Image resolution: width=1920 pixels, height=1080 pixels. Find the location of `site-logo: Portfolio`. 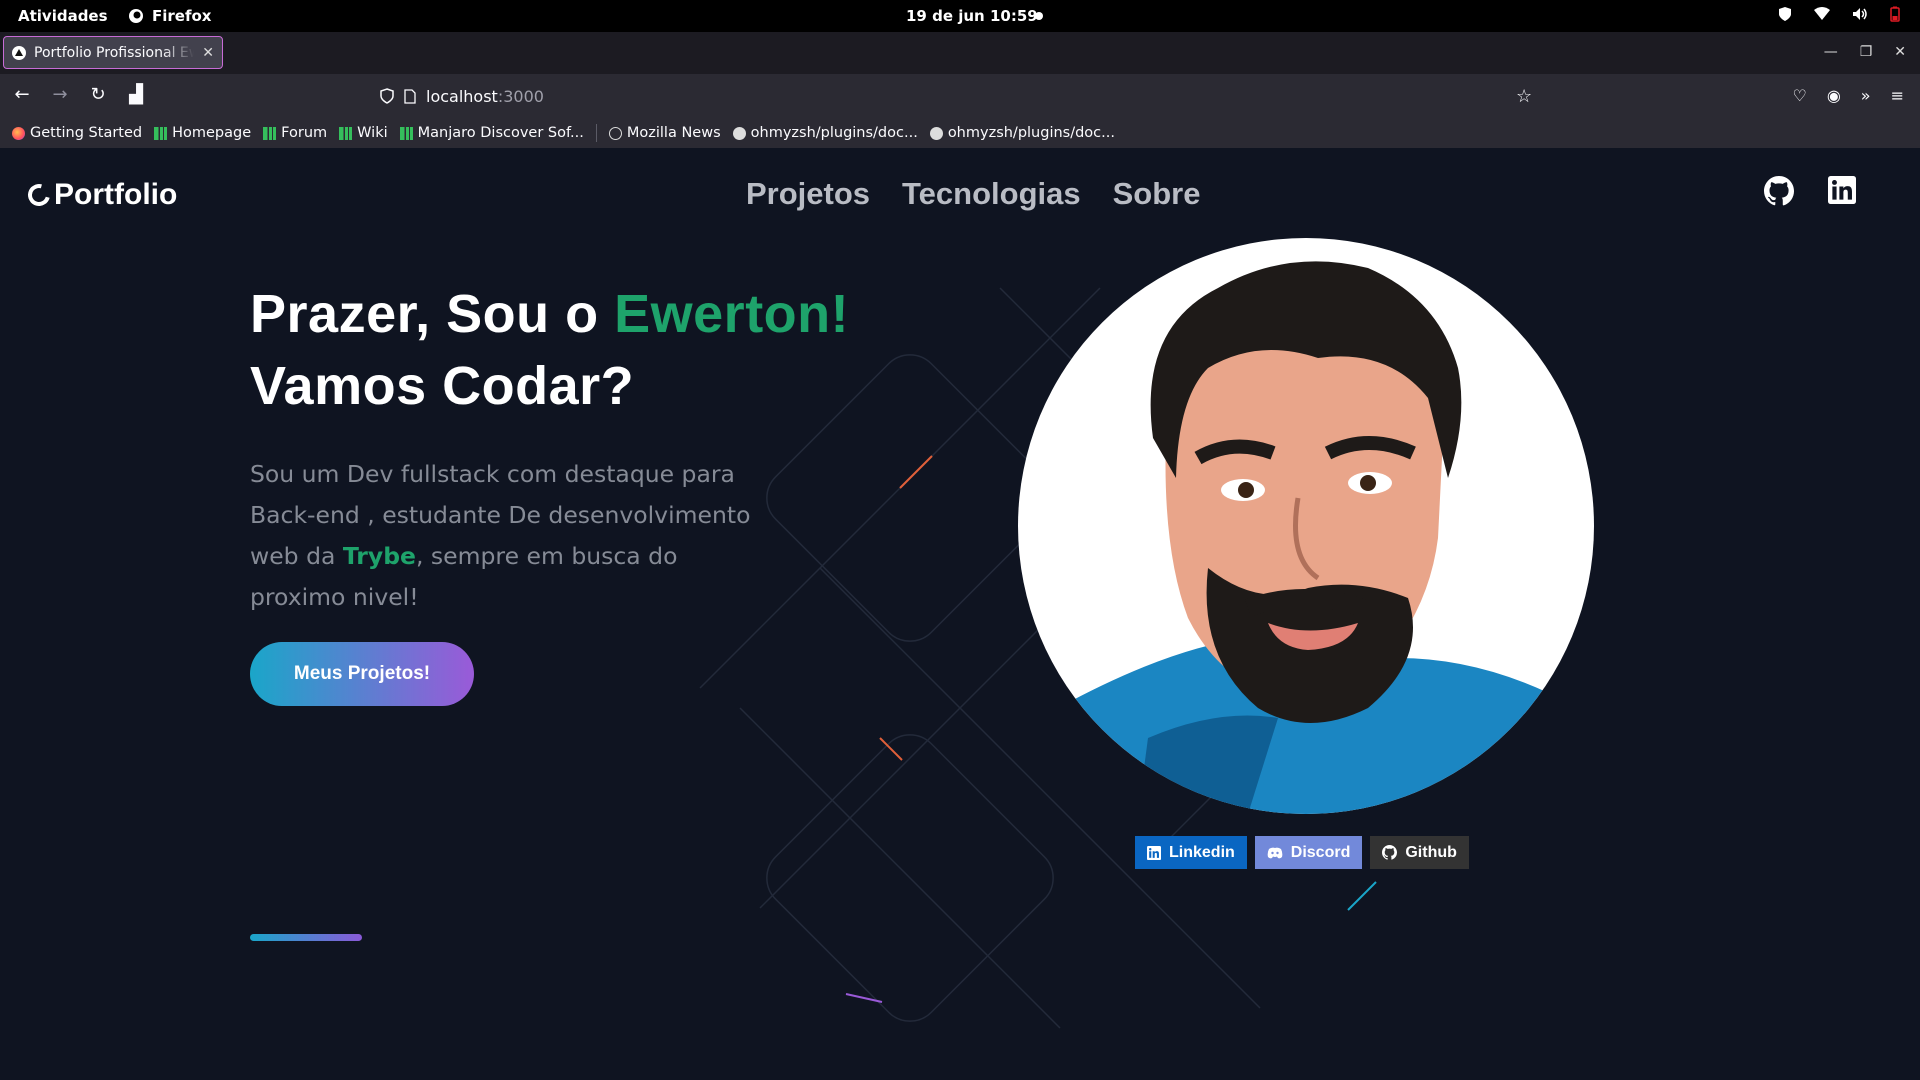

site-logo: Portfolio is located at coordinates (100, 195).